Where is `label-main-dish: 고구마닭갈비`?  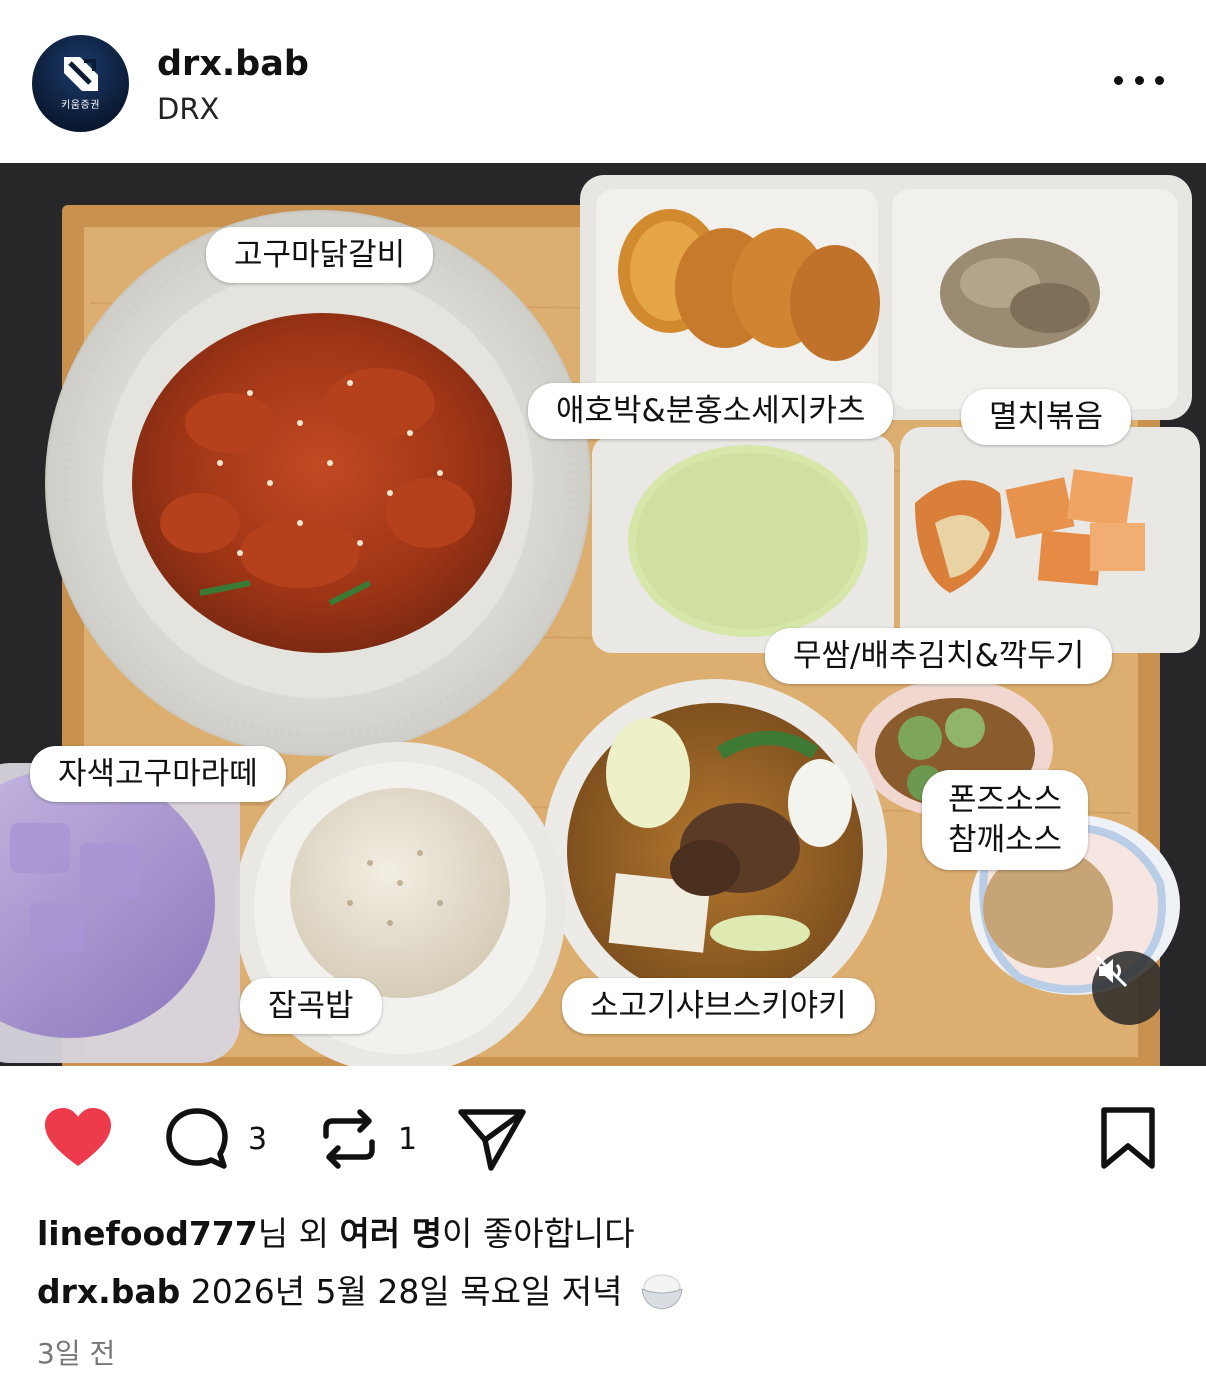
label-main-dish: 고구마닭갈비 is located at coordinates (320, 255).